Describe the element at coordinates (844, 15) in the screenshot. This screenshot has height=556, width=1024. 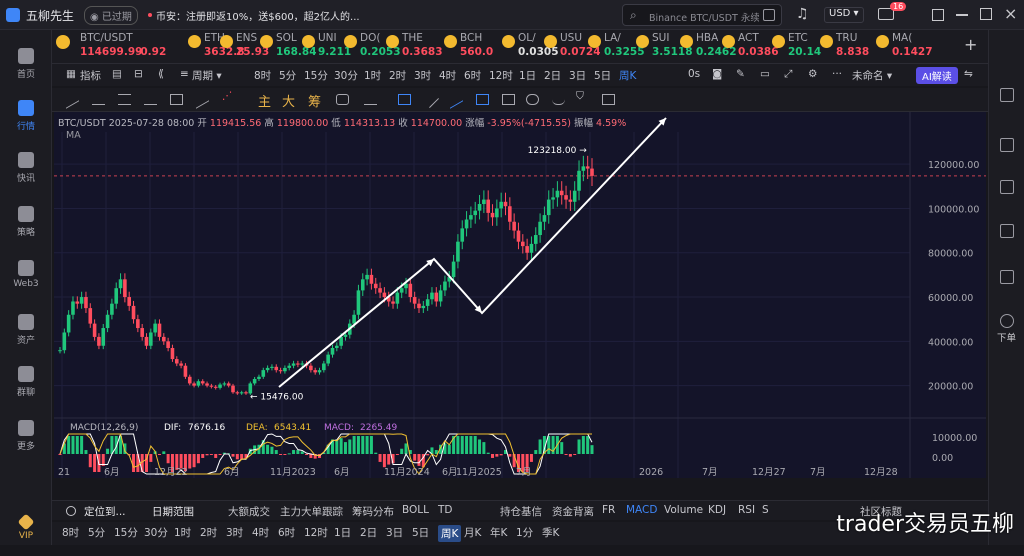
I see `currency-select: USD ▾` at that location.